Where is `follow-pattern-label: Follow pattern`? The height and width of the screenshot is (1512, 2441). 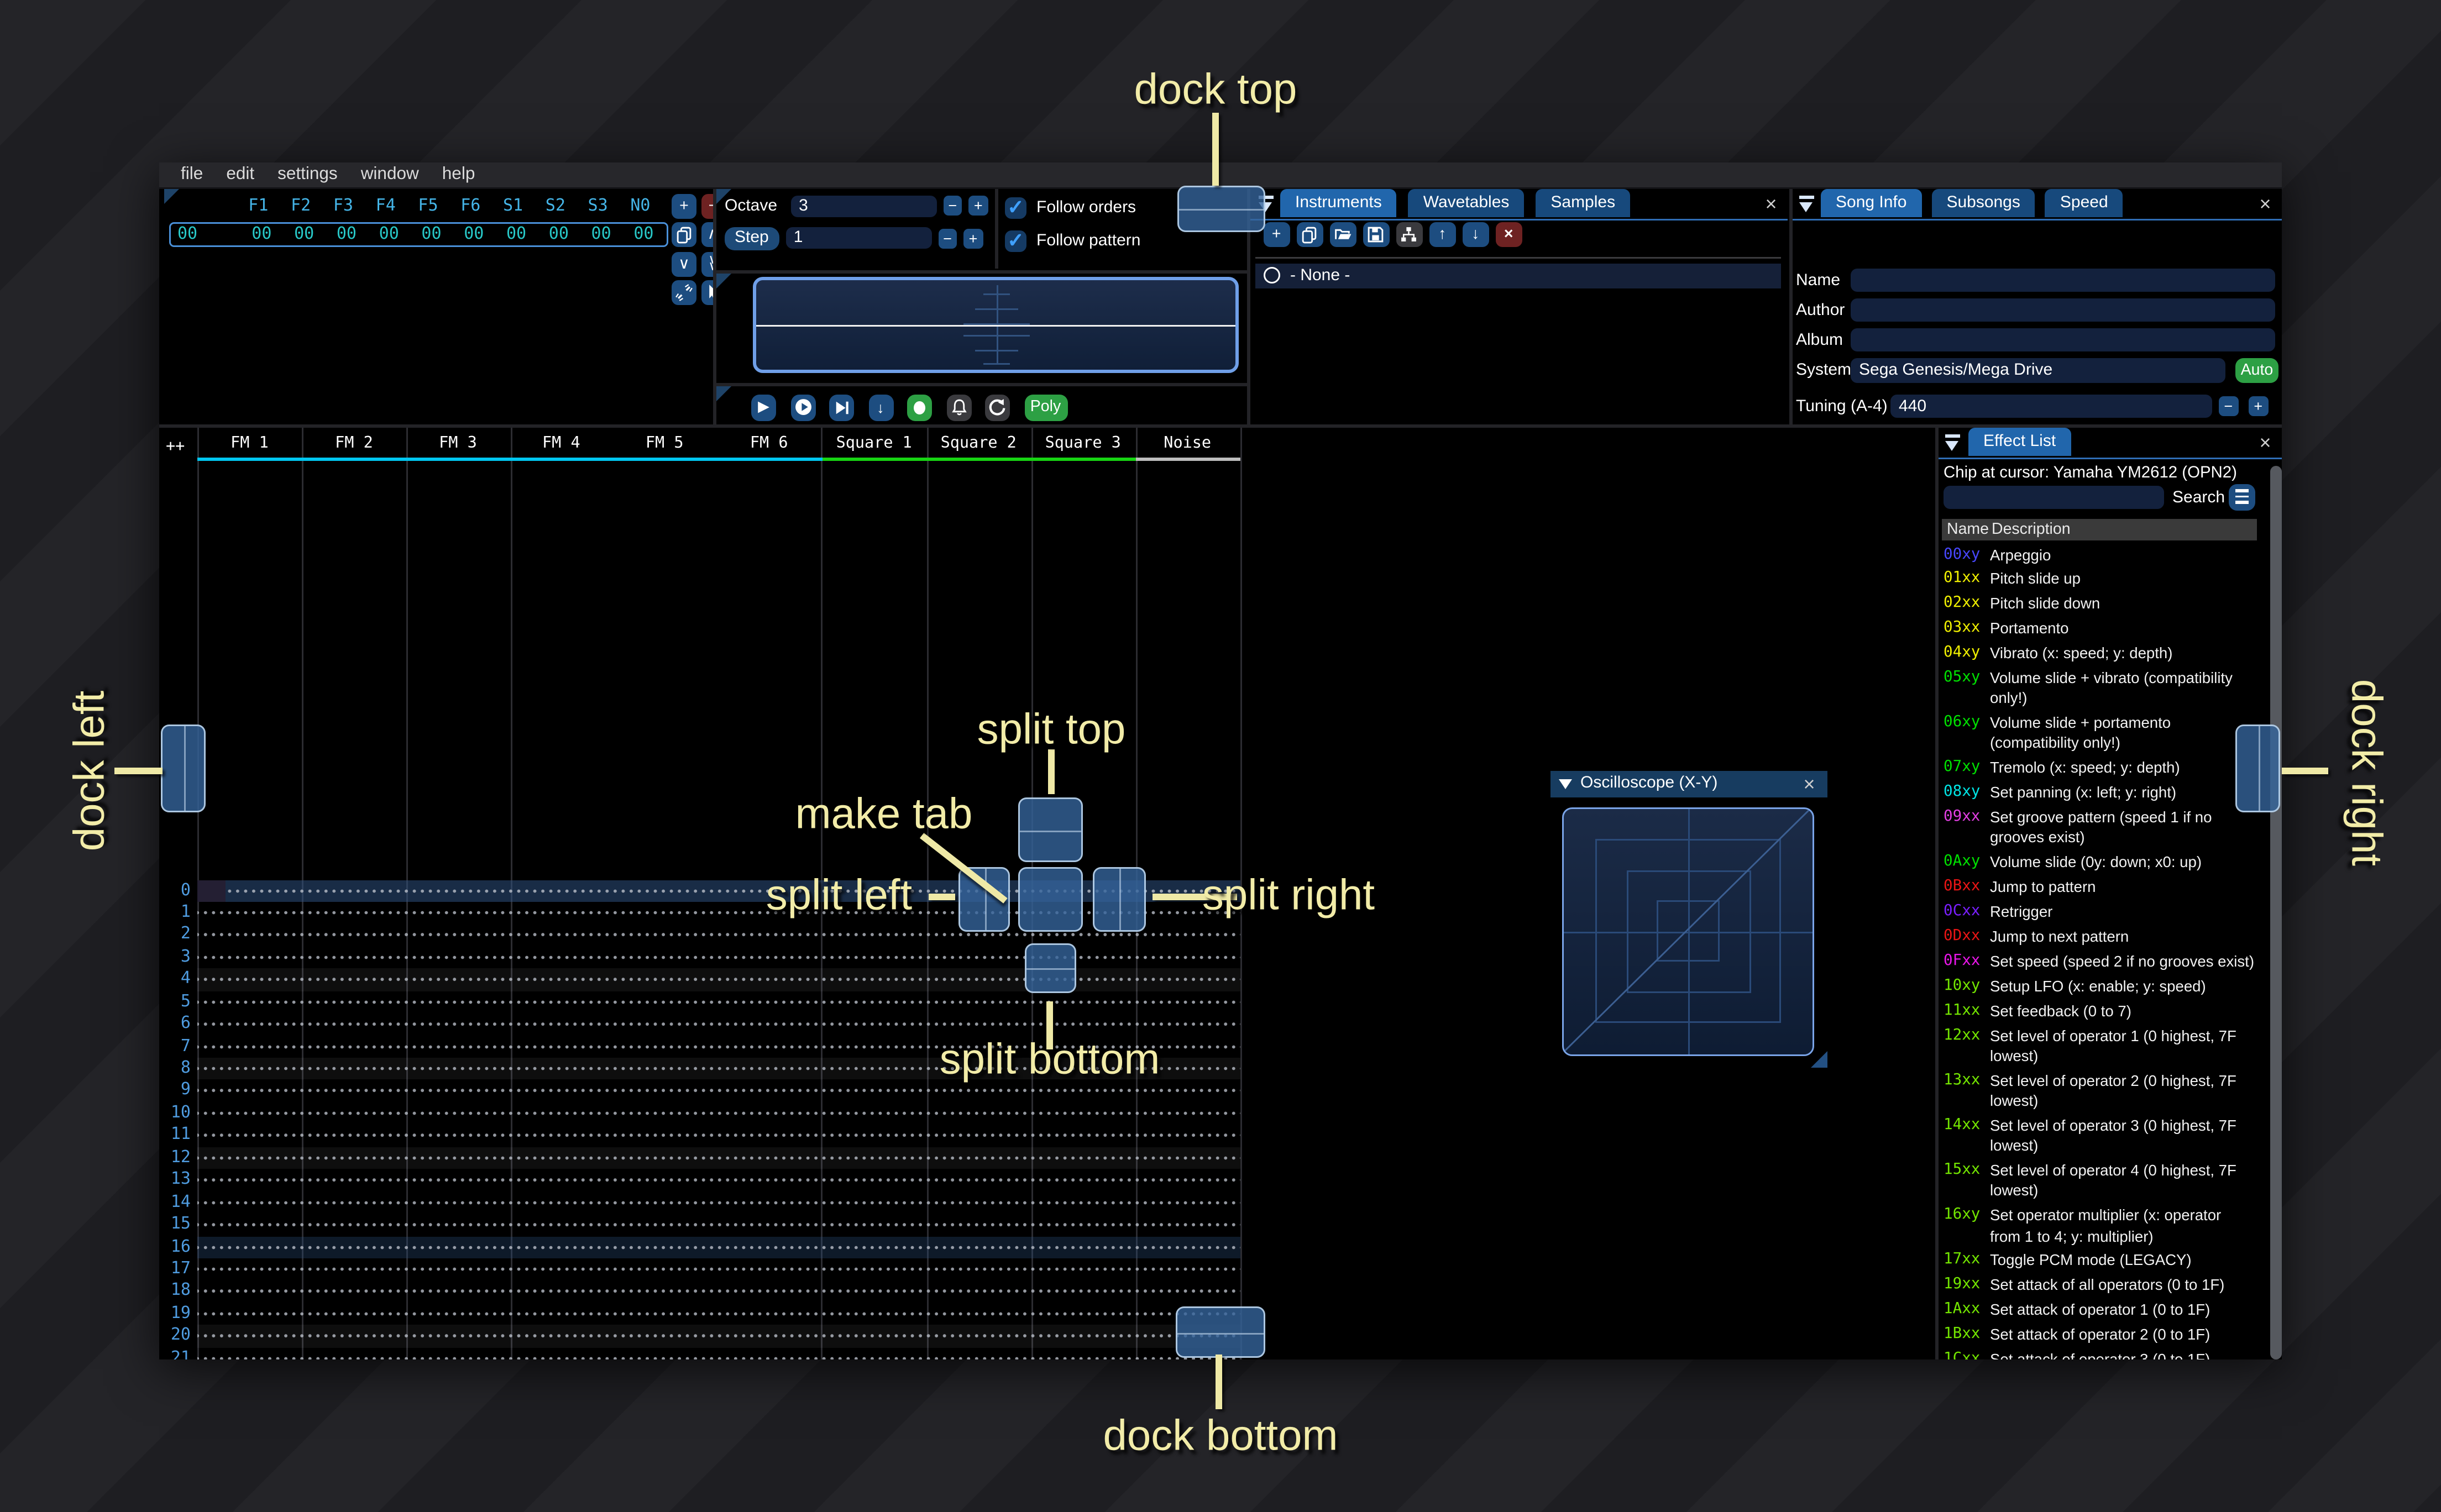 follow-pattern-label: Follow pattern is located at coordinates (1088, 241).